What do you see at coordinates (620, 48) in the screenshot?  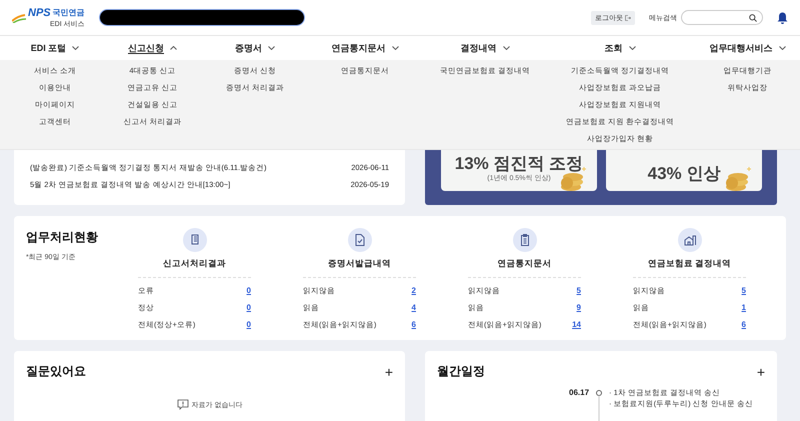 I see `nav-tab: 조회` at bounding box center [620, 48].